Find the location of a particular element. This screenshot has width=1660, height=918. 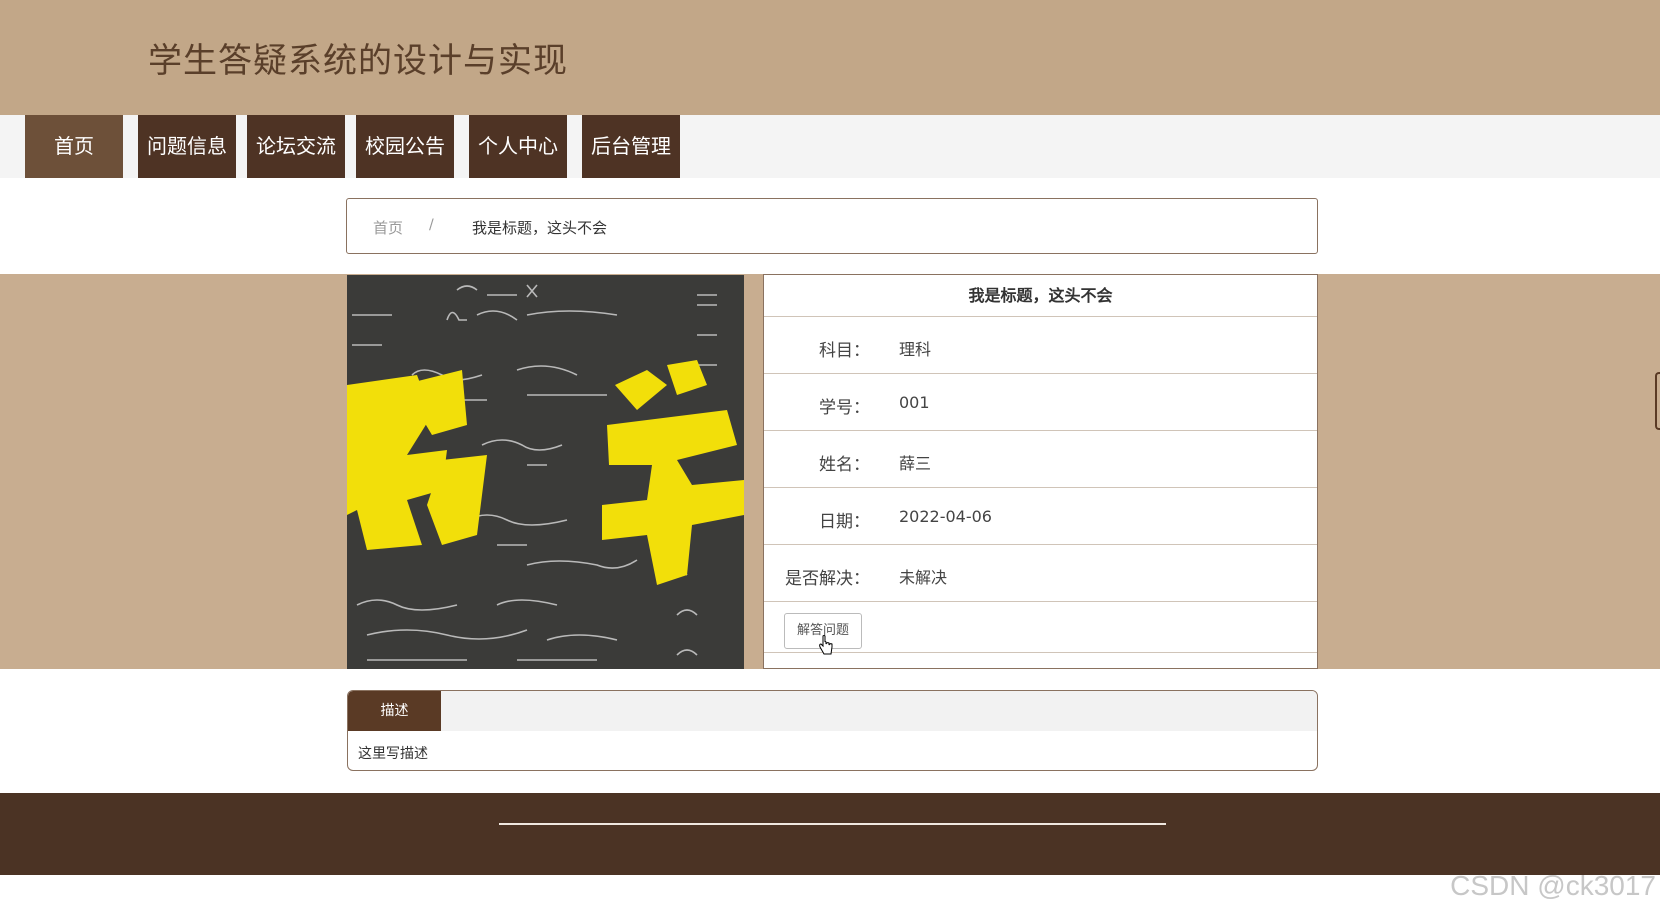

main-nav: 首页 问题信息 论坛交流 校园公告 个人中心 后台管理 is located at coordinates (830, 146).